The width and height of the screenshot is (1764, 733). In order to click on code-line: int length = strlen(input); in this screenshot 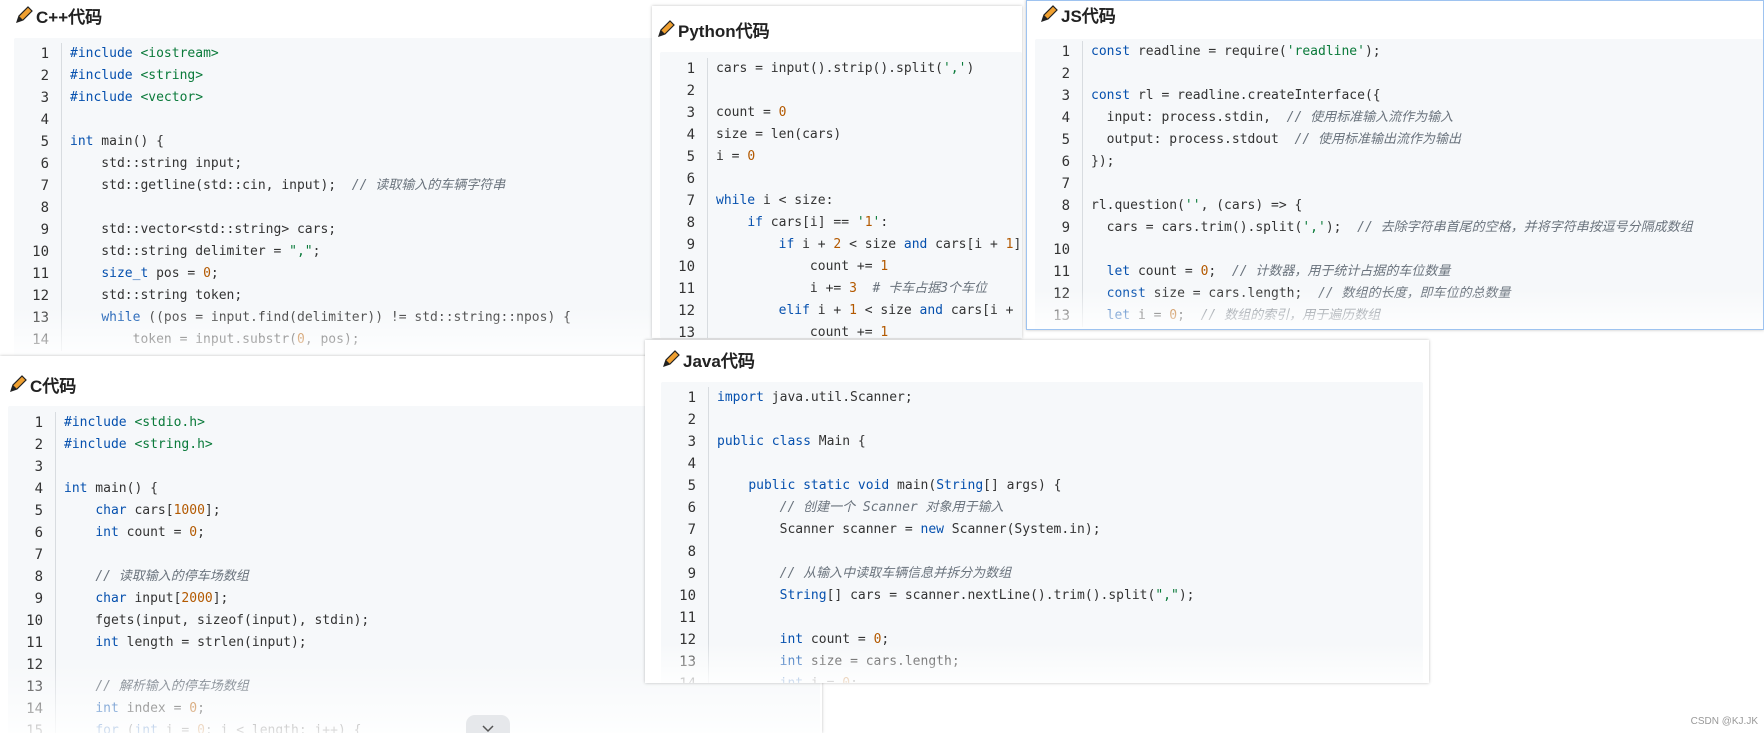, I will do `click(157, 643)`.